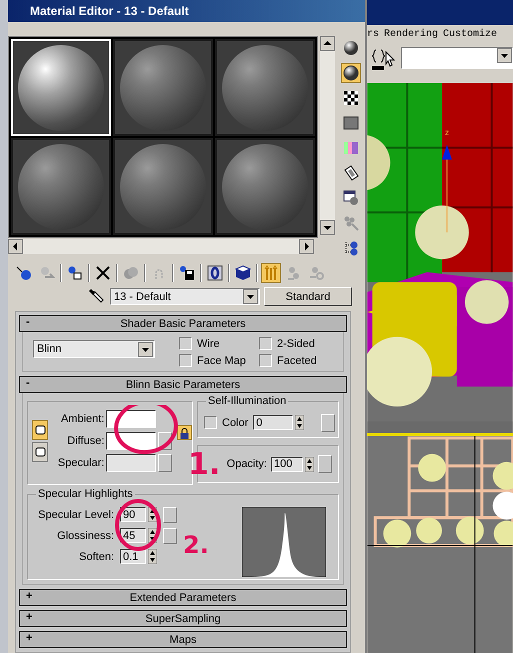 The height and width of the screenshot is (653, 513). Describe the element at coordinates (308, 296) in the screenshot. I see `material-type-button: Standard` at that location.